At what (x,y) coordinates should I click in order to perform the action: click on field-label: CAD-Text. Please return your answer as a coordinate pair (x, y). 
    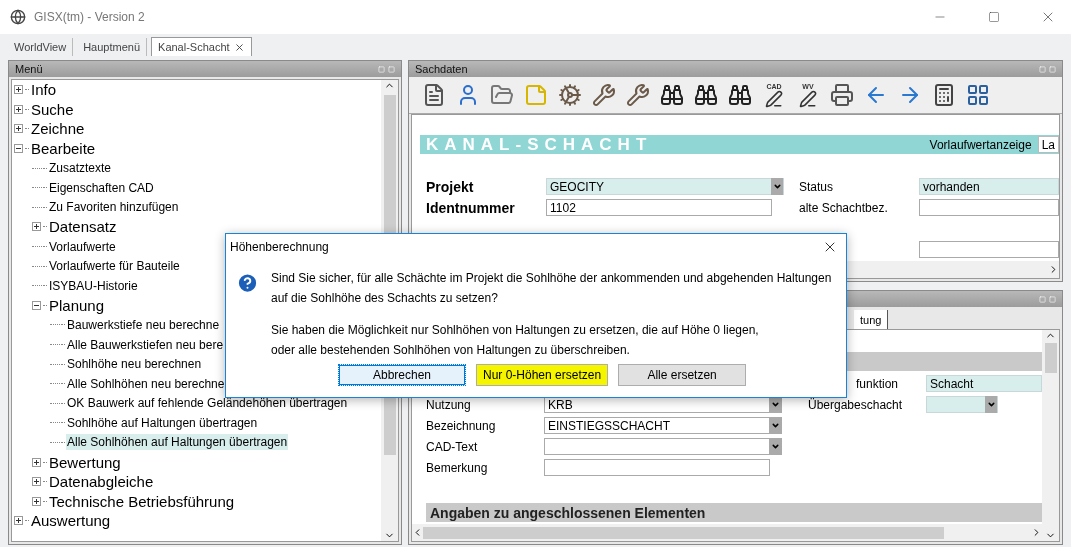
    Looking at the image, I should click on (452, 446).